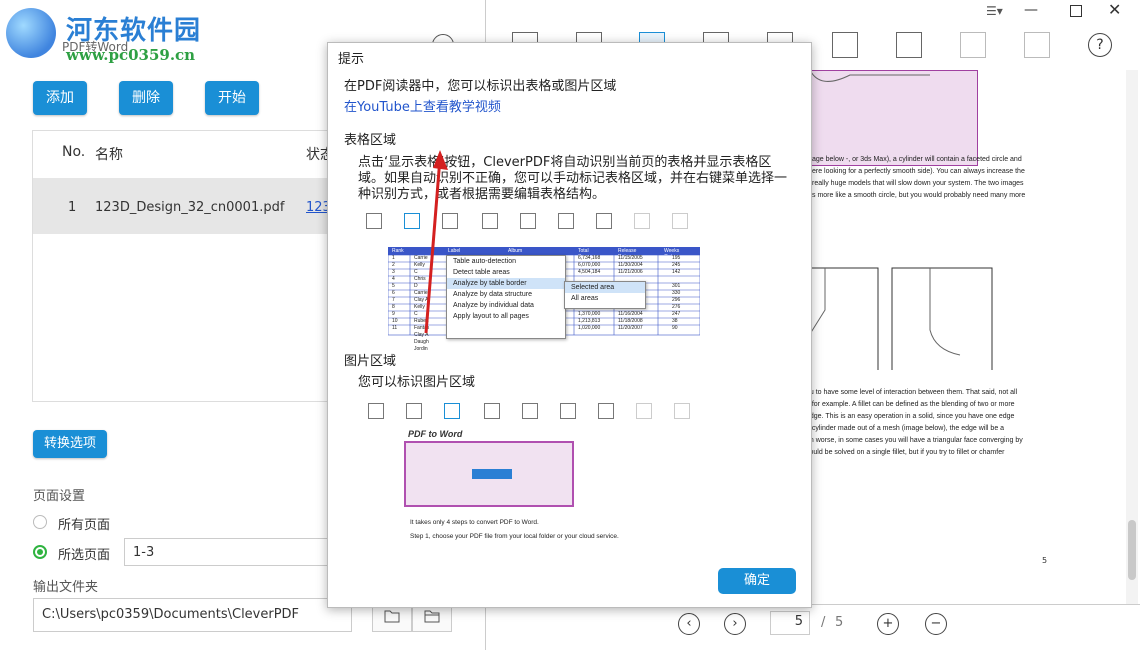 Image resolution: width=1140 pixels, height=651 pixels. I want to click on dialog-intro: 在PDF阅读器中，您可以标识出表格或图片区域, so click(480, 86).